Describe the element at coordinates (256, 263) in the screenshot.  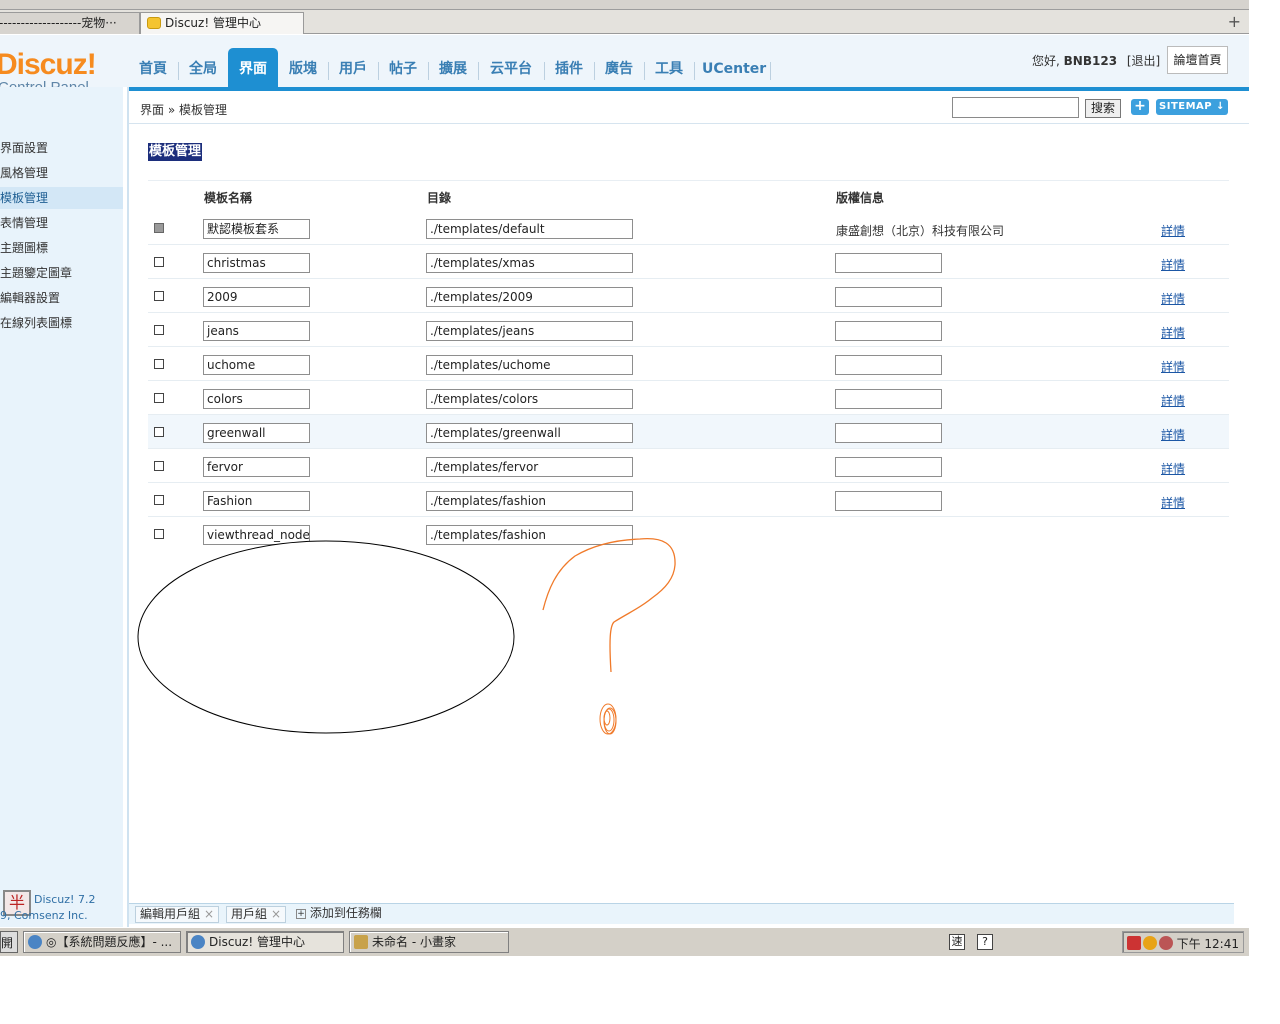
I see `template-name-input: christmas` at that location.